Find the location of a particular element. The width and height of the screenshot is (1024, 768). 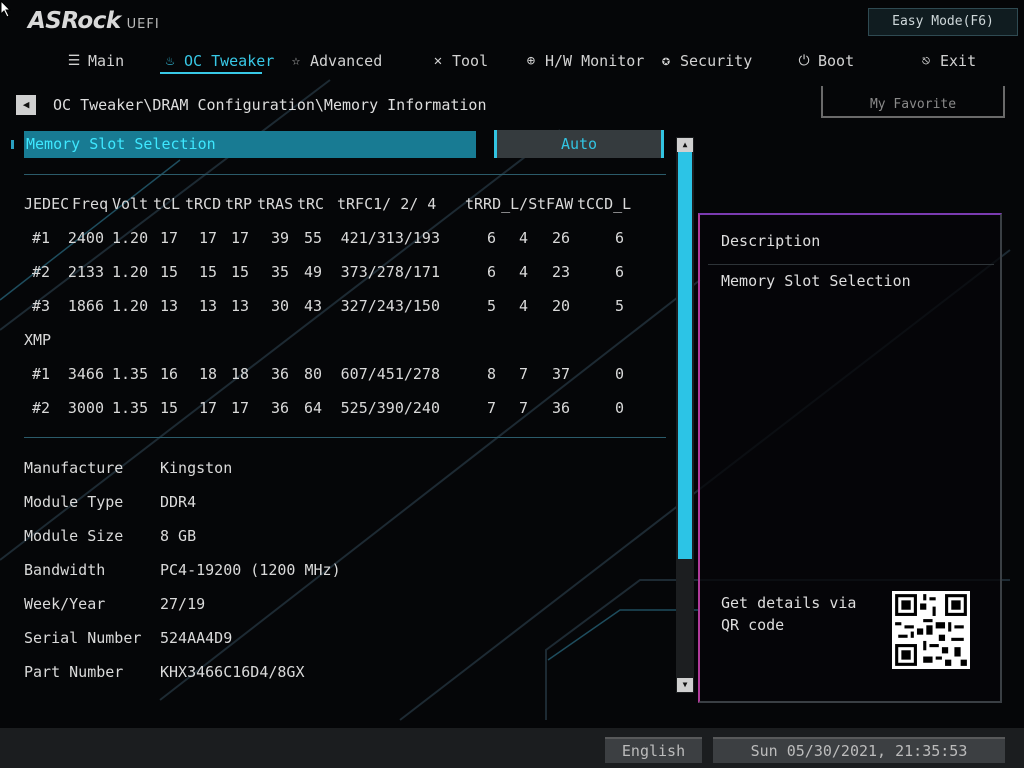

tab-hw-monitor: ⊕ H/W Monitor is located at coordinates (584, 61).